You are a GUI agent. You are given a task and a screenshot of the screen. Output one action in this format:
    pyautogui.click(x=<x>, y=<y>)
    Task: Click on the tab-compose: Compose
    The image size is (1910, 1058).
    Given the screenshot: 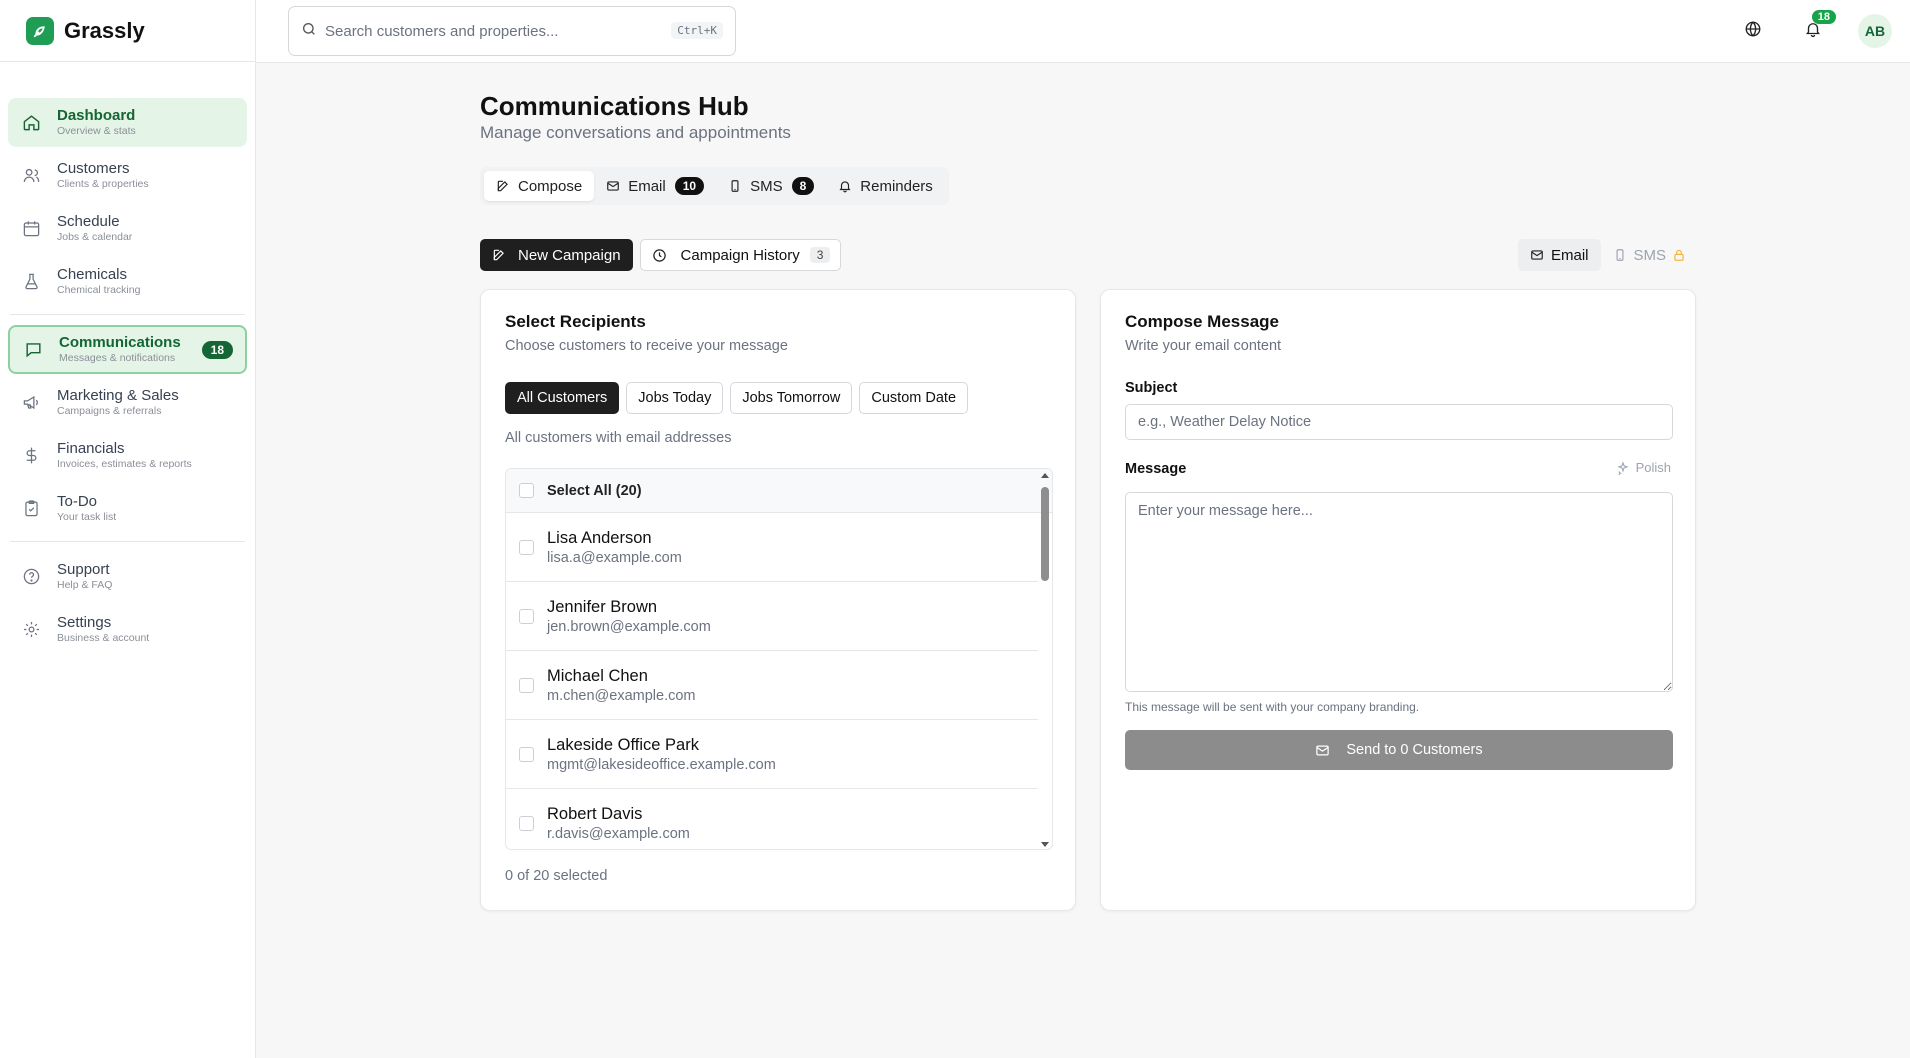 What is the action you would take?
    pyautogui.click(x=539, y=186)
    